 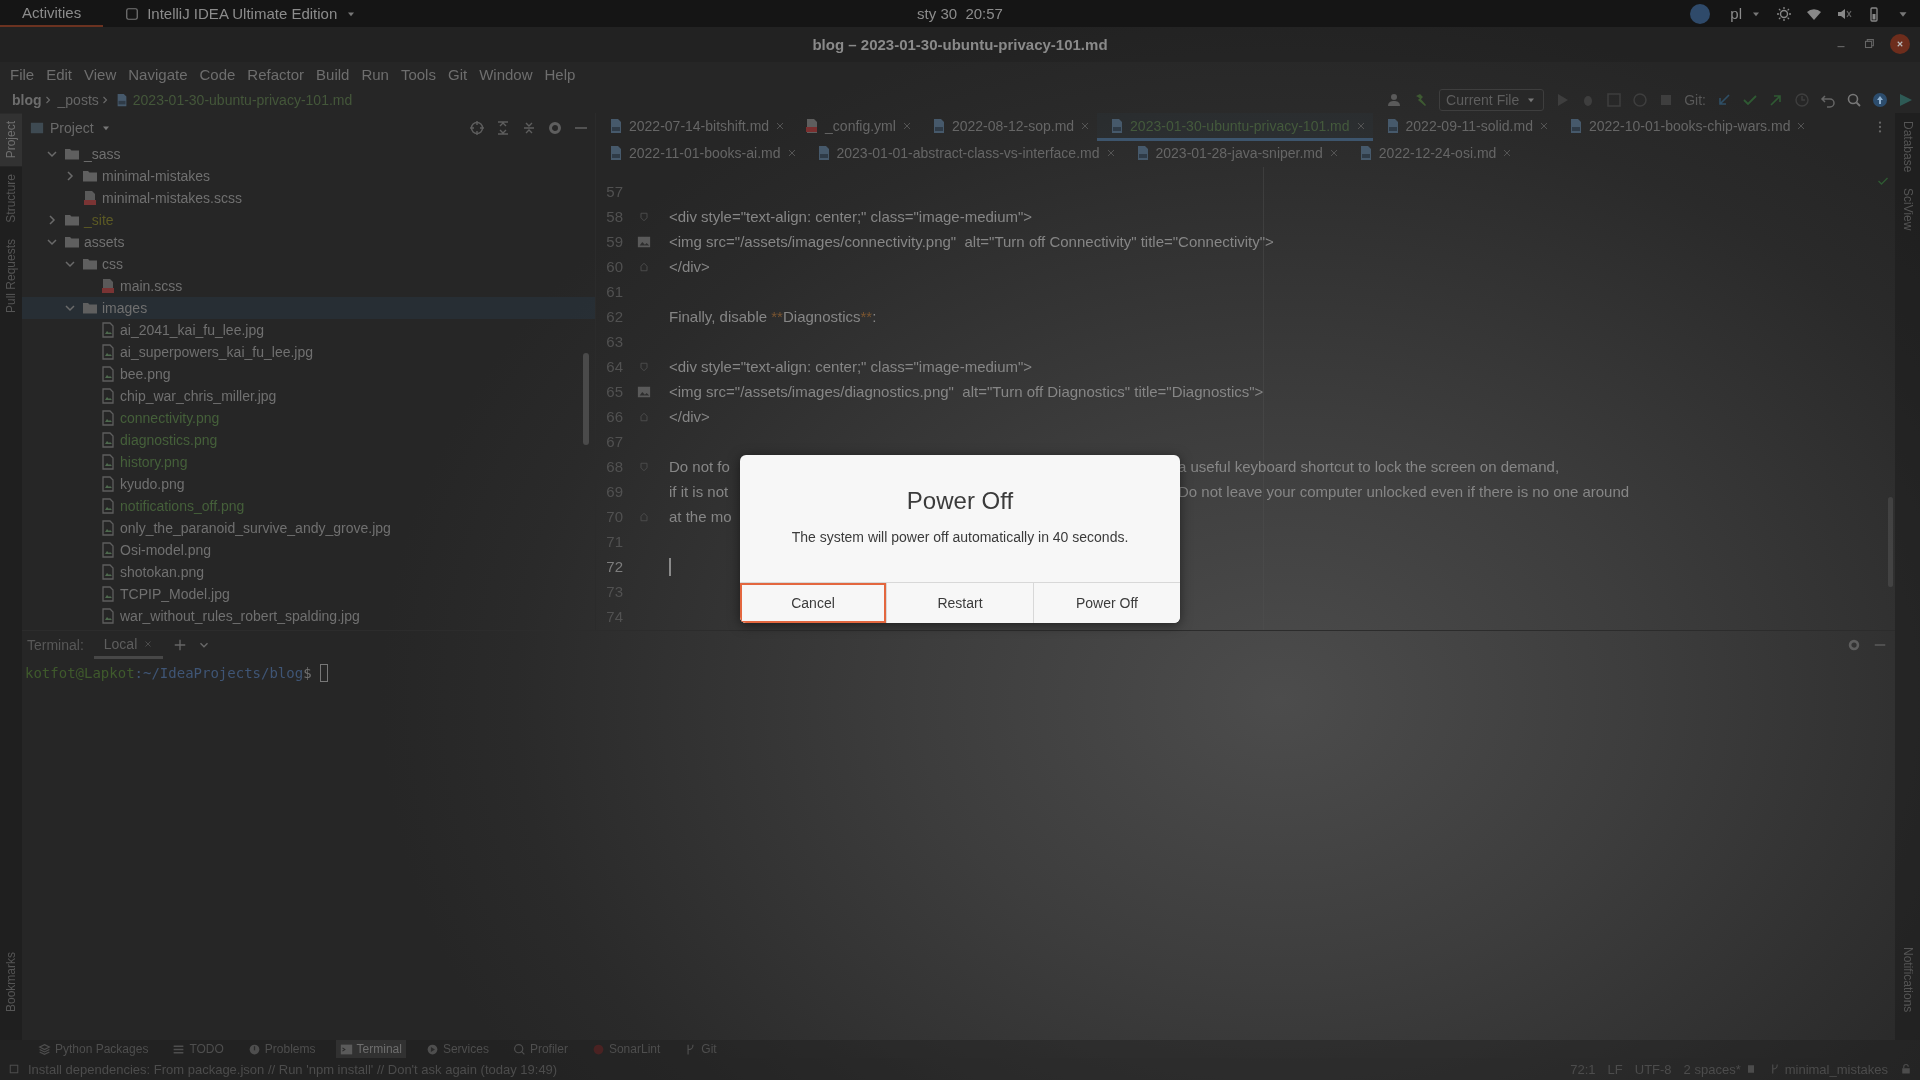 What do you see at coordinates (172, 198) in the screenshot?
I see `tree-item-label: minimal-mistakes.scss` at bounding box center [172, 198].